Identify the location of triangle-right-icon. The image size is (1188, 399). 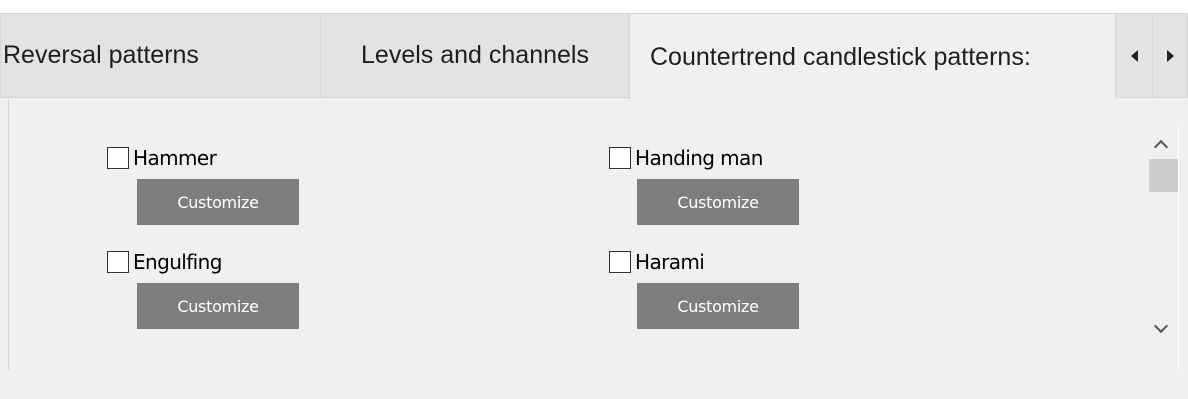
(1170, 55).